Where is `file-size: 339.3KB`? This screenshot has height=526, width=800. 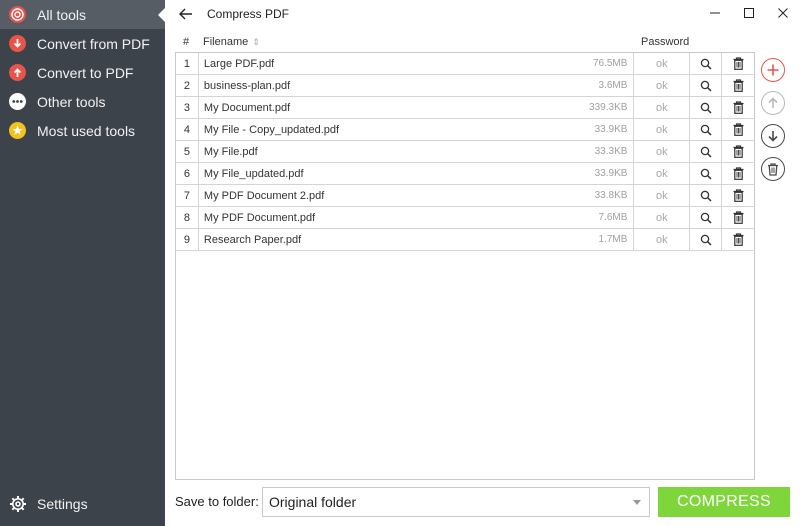
file-size: 339.3KB is located at coordinates (608, 107).